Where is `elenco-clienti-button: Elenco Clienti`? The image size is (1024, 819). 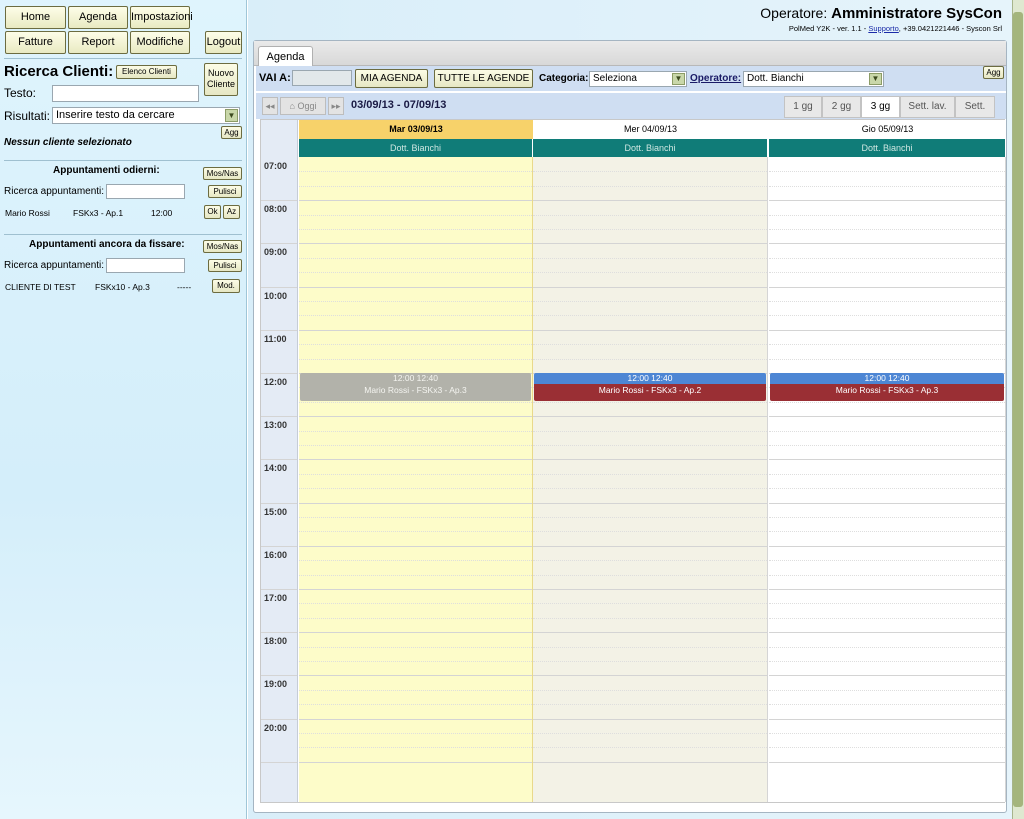
elenco-clienti-button: Elenco Clienti is located at coordinates (146, 72).